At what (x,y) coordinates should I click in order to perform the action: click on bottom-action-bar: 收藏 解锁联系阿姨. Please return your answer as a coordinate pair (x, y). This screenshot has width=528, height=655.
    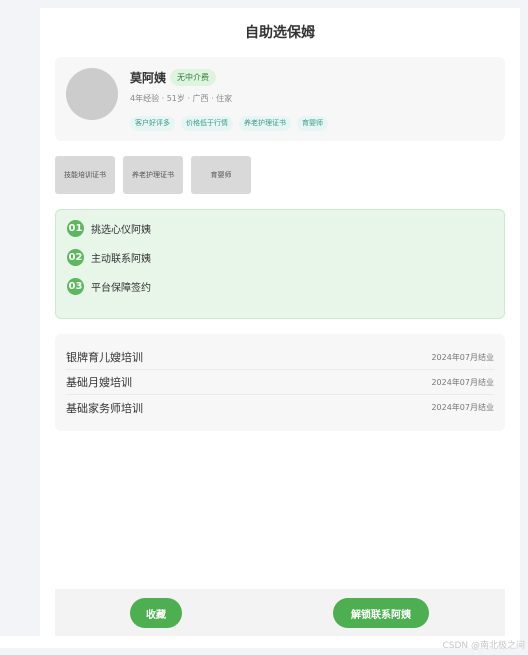
    Looking at the image, I should click on (280, 612).